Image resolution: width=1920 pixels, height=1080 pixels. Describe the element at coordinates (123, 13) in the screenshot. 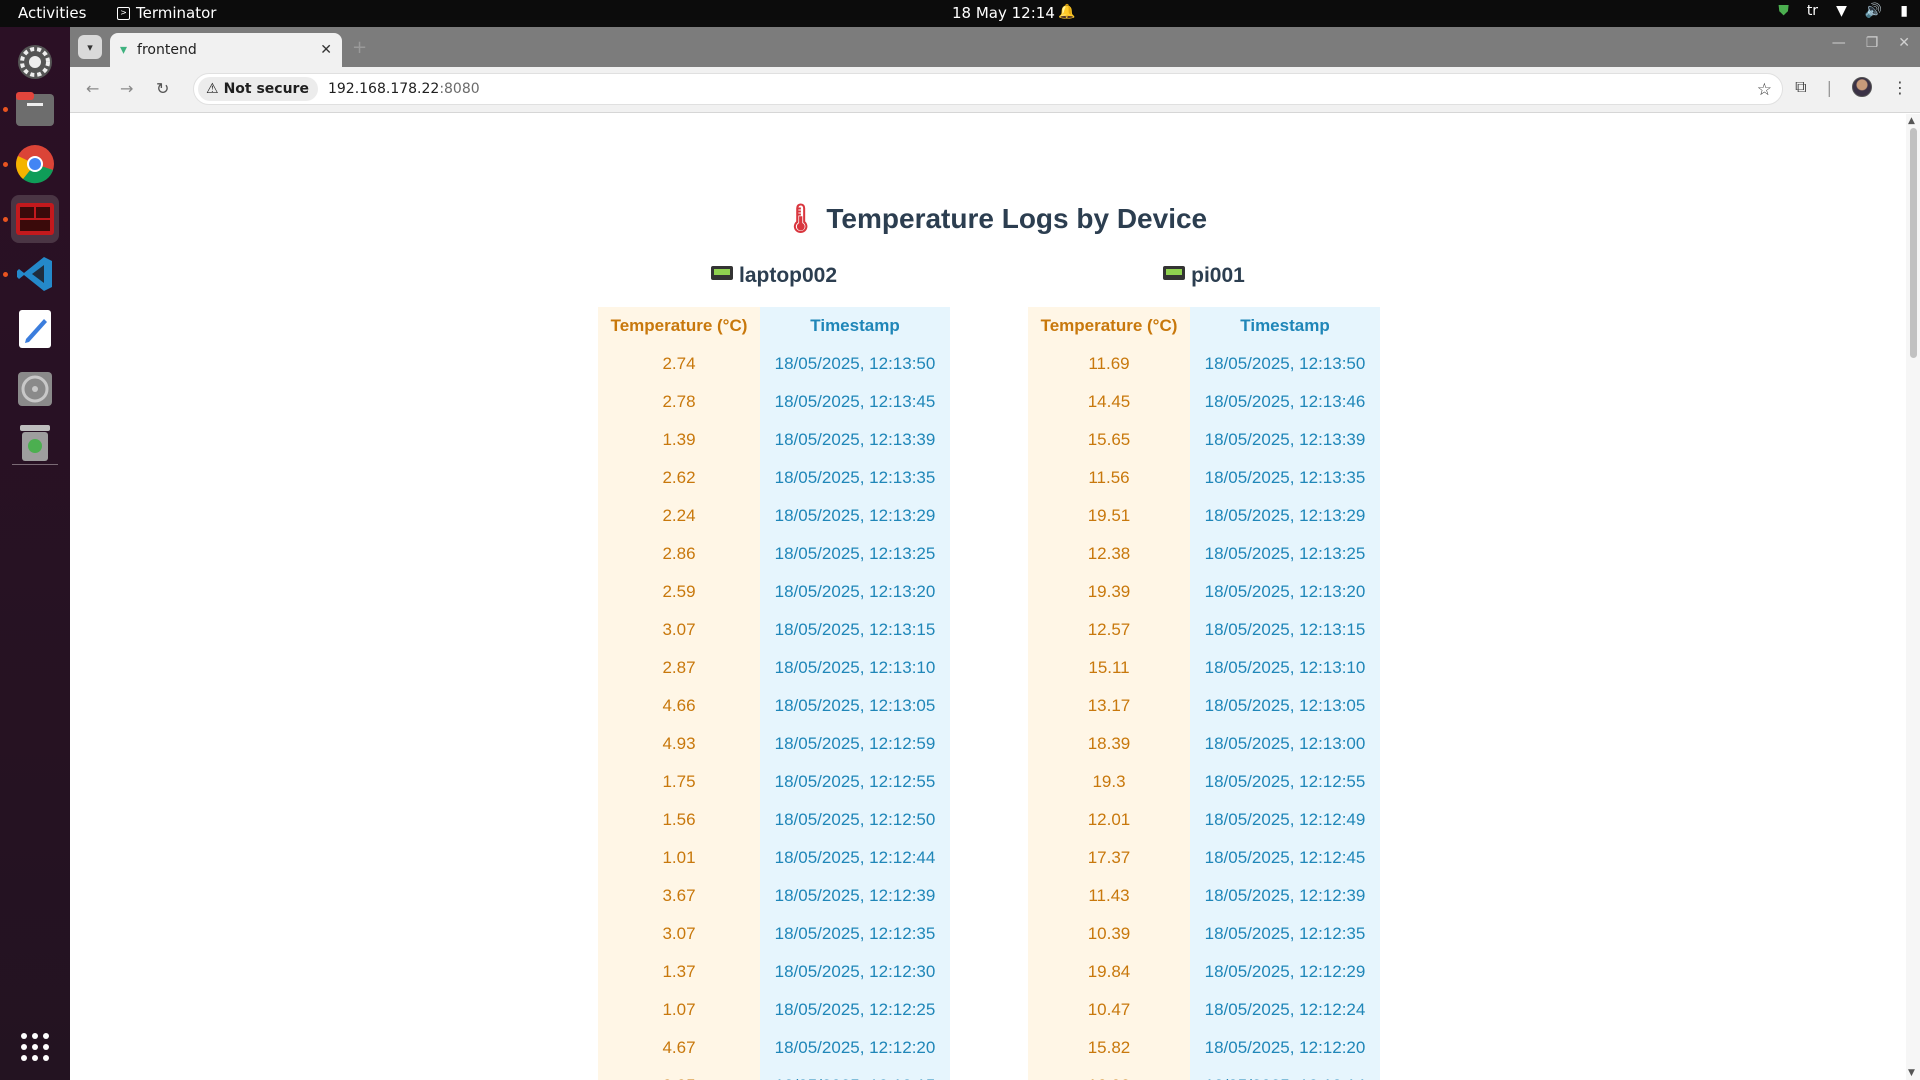

I see `terminator-small-icon: >` at that location.